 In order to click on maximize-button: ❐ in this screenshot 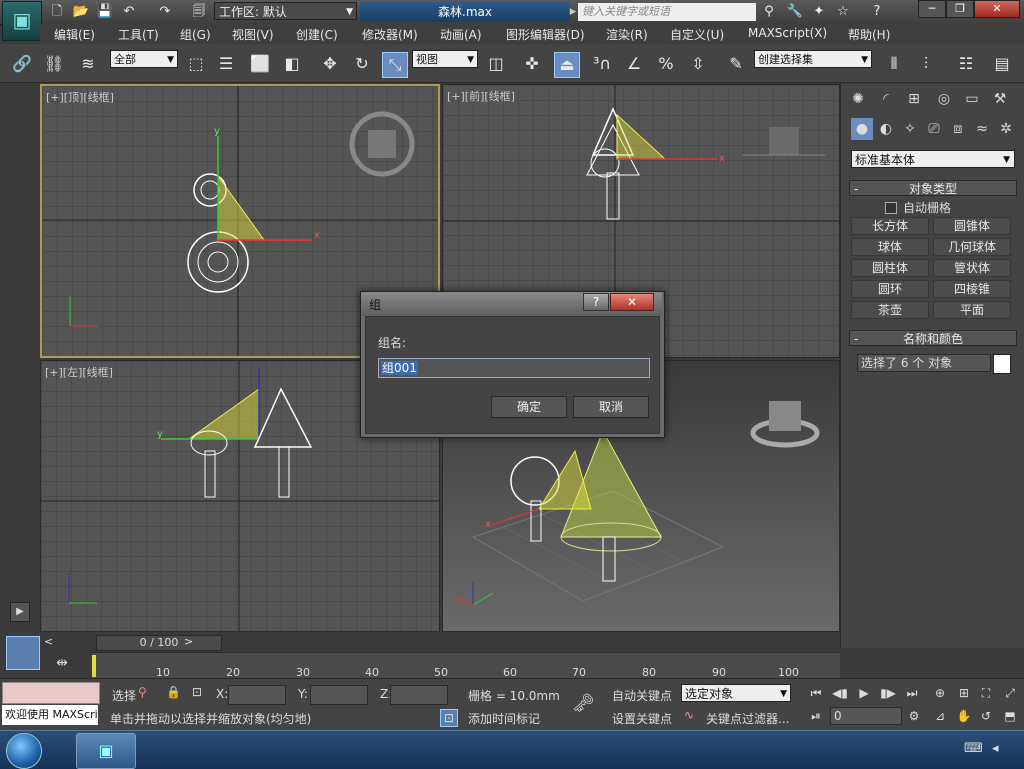, I will do `click(960, 9)`.